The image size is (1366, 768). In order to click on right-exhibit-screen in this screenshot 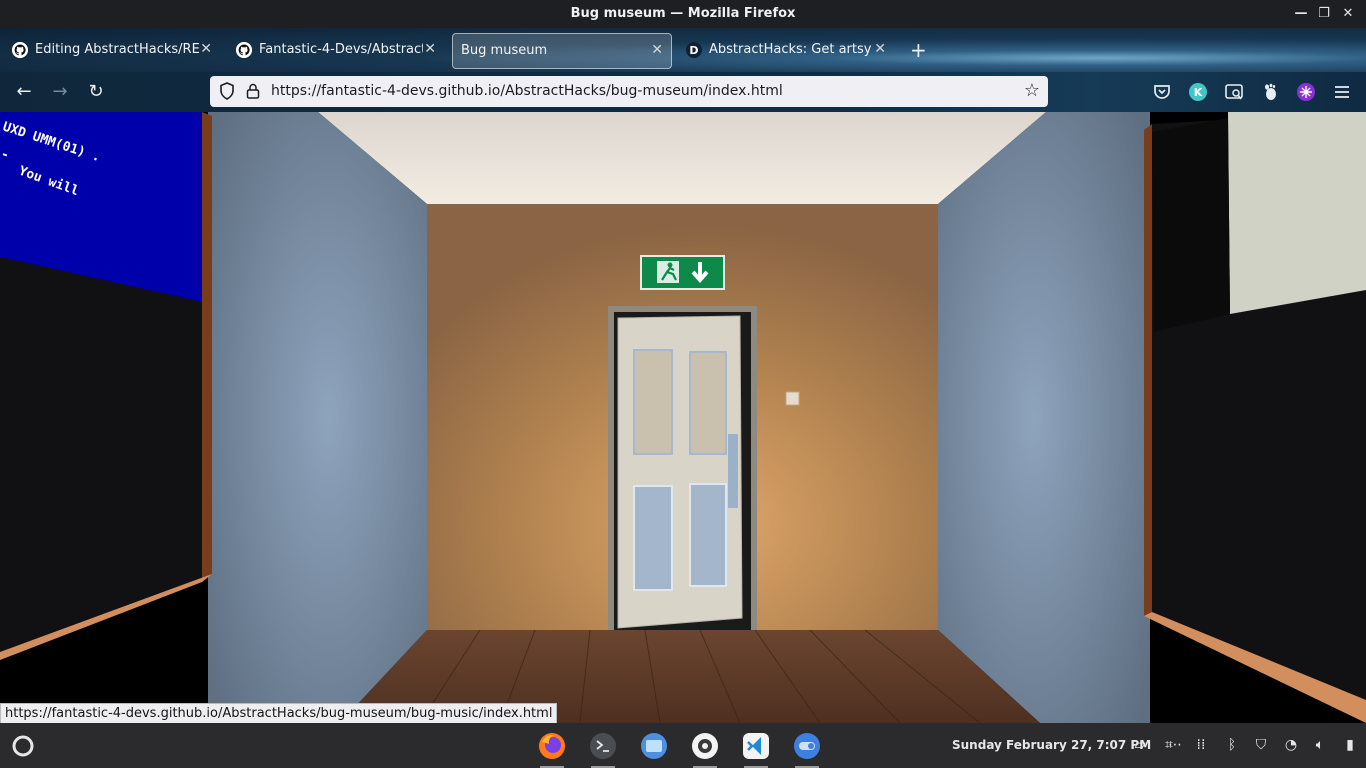, I will do `click(1255, 417)`.